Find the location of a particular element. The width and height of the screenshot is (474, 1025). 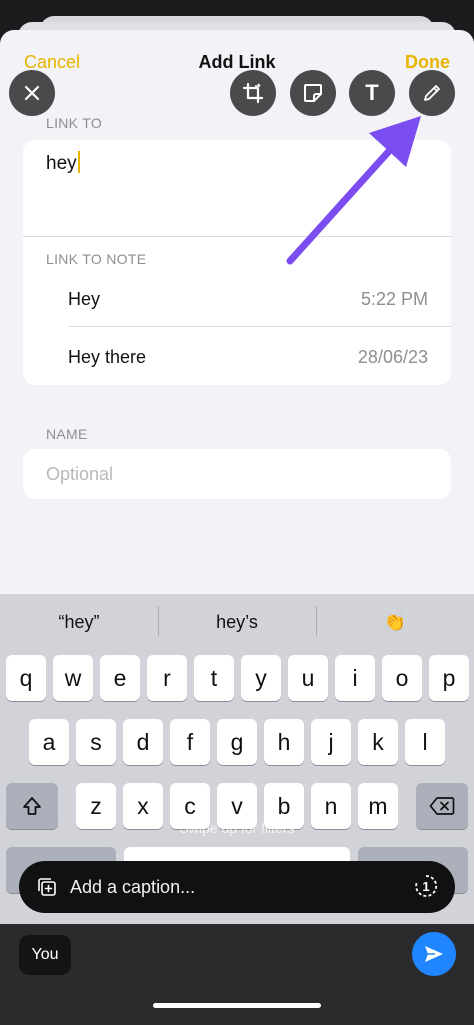

key-g: g is located at coordinates (237, 742).